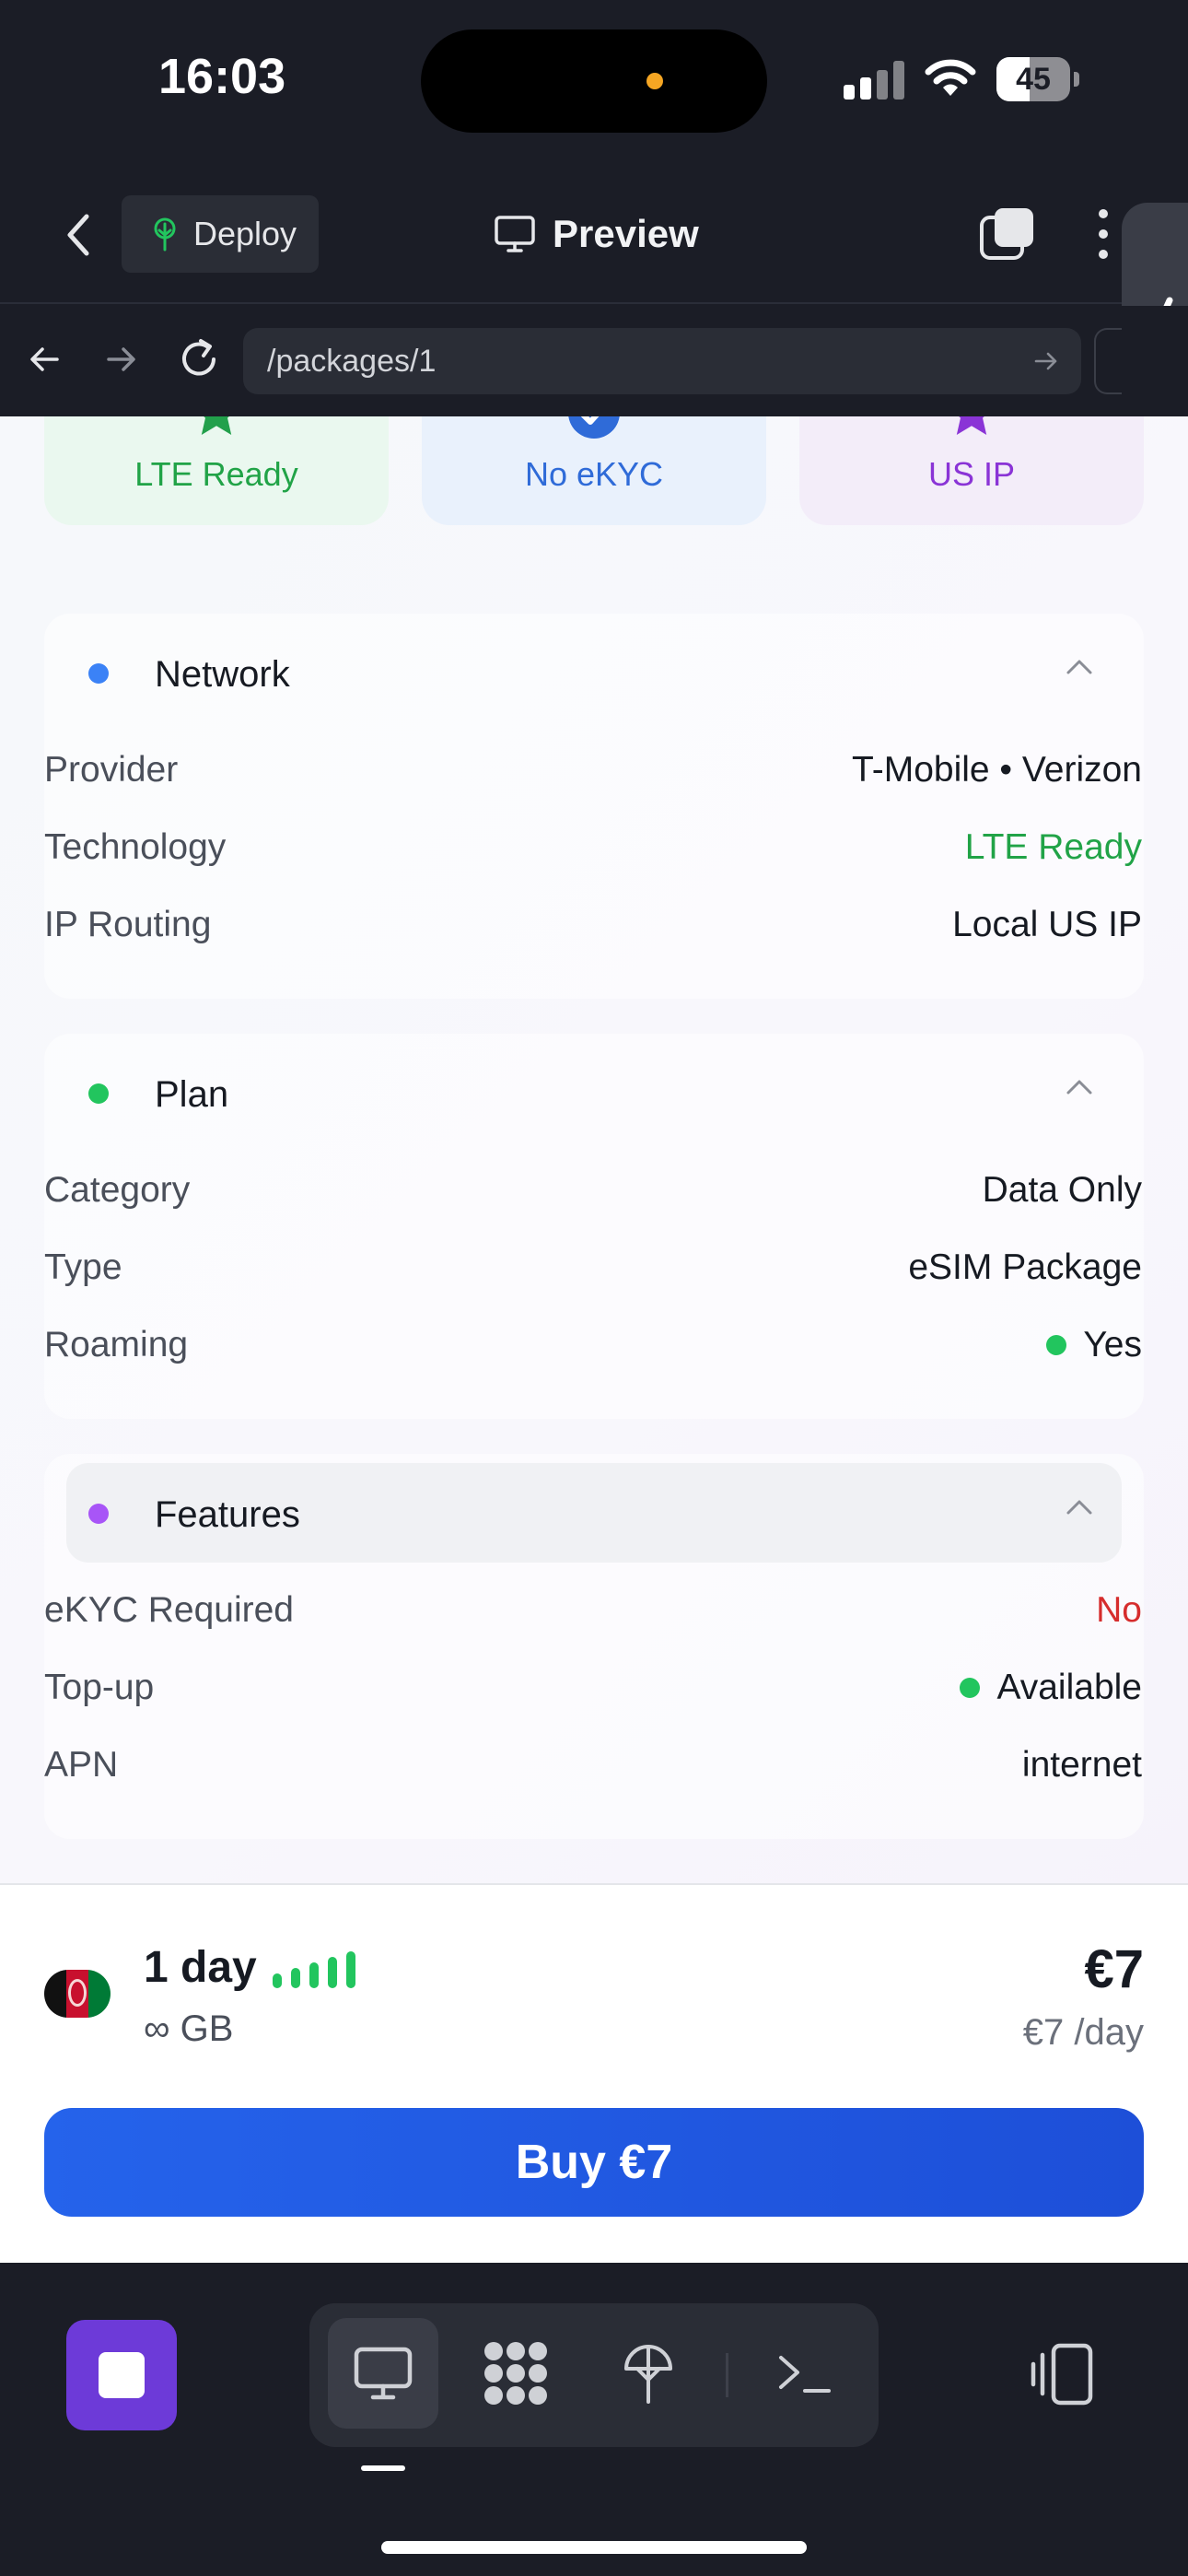 The width and height of the screenshot is (1188, 2576). I want to click on row-label: APN, so click(81, 1765).